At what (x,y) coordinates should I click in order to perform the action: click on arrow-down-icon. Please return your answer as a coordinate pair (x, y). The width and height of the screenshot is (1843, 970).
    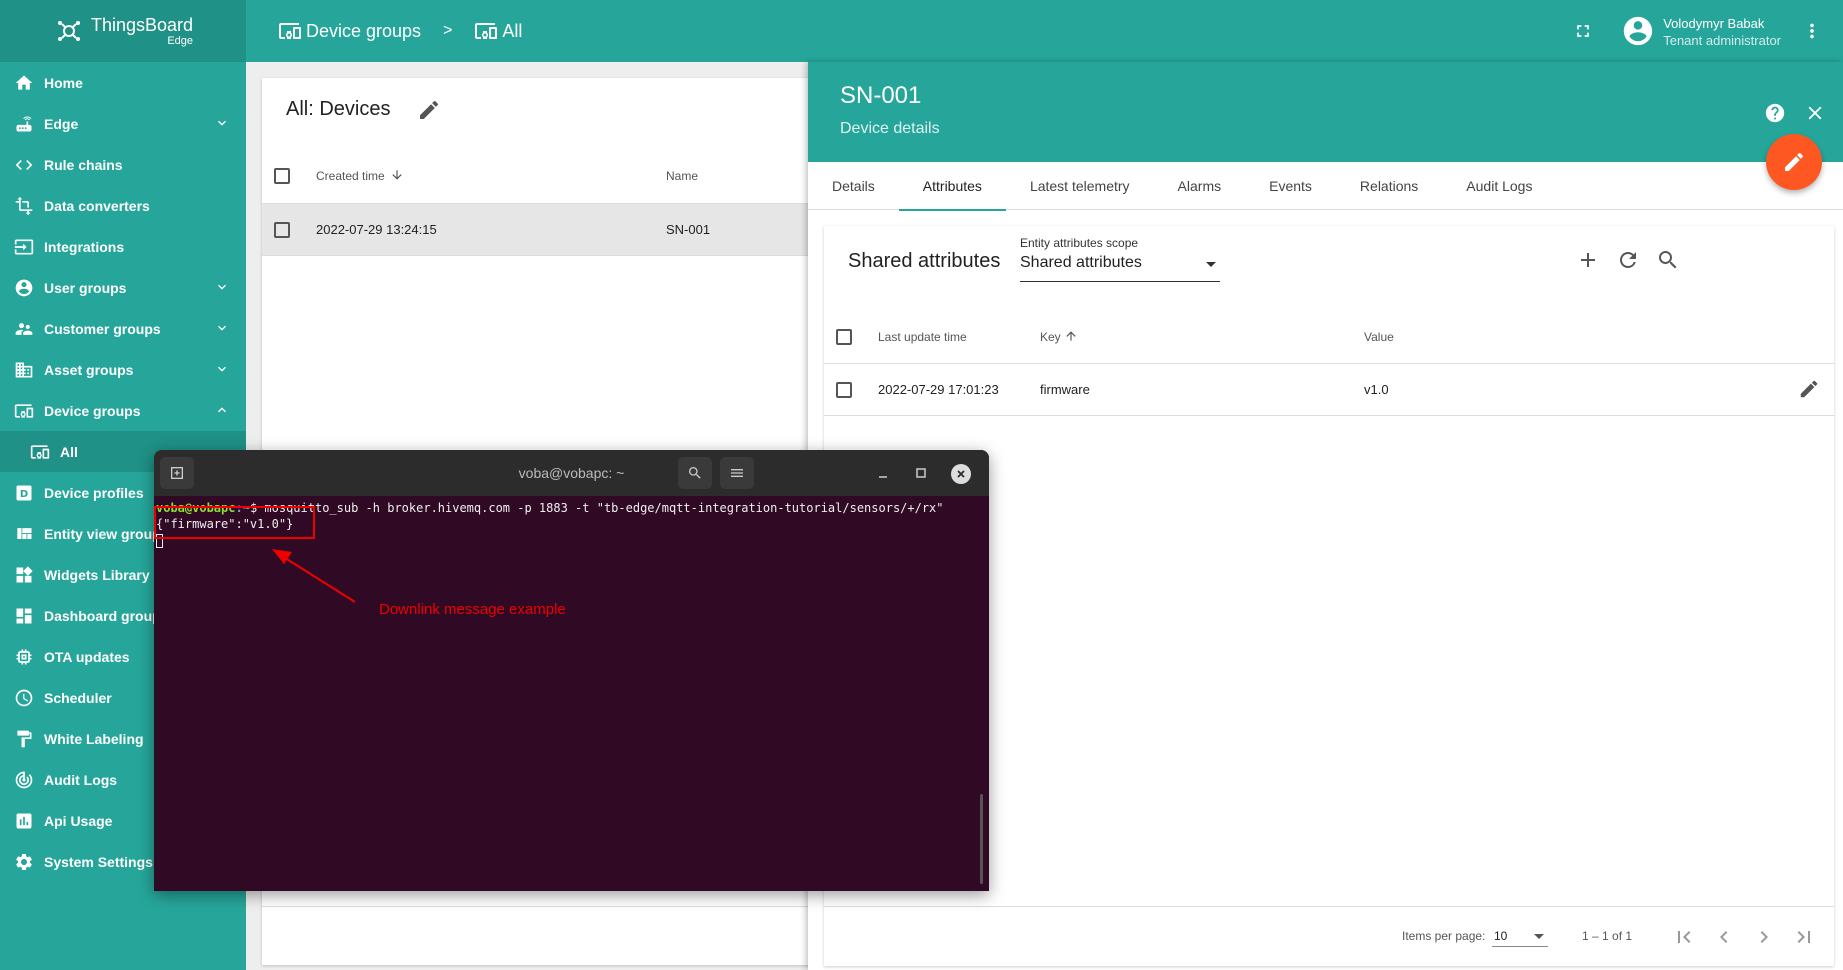
    Looking at the image, I should click on (397, 175).